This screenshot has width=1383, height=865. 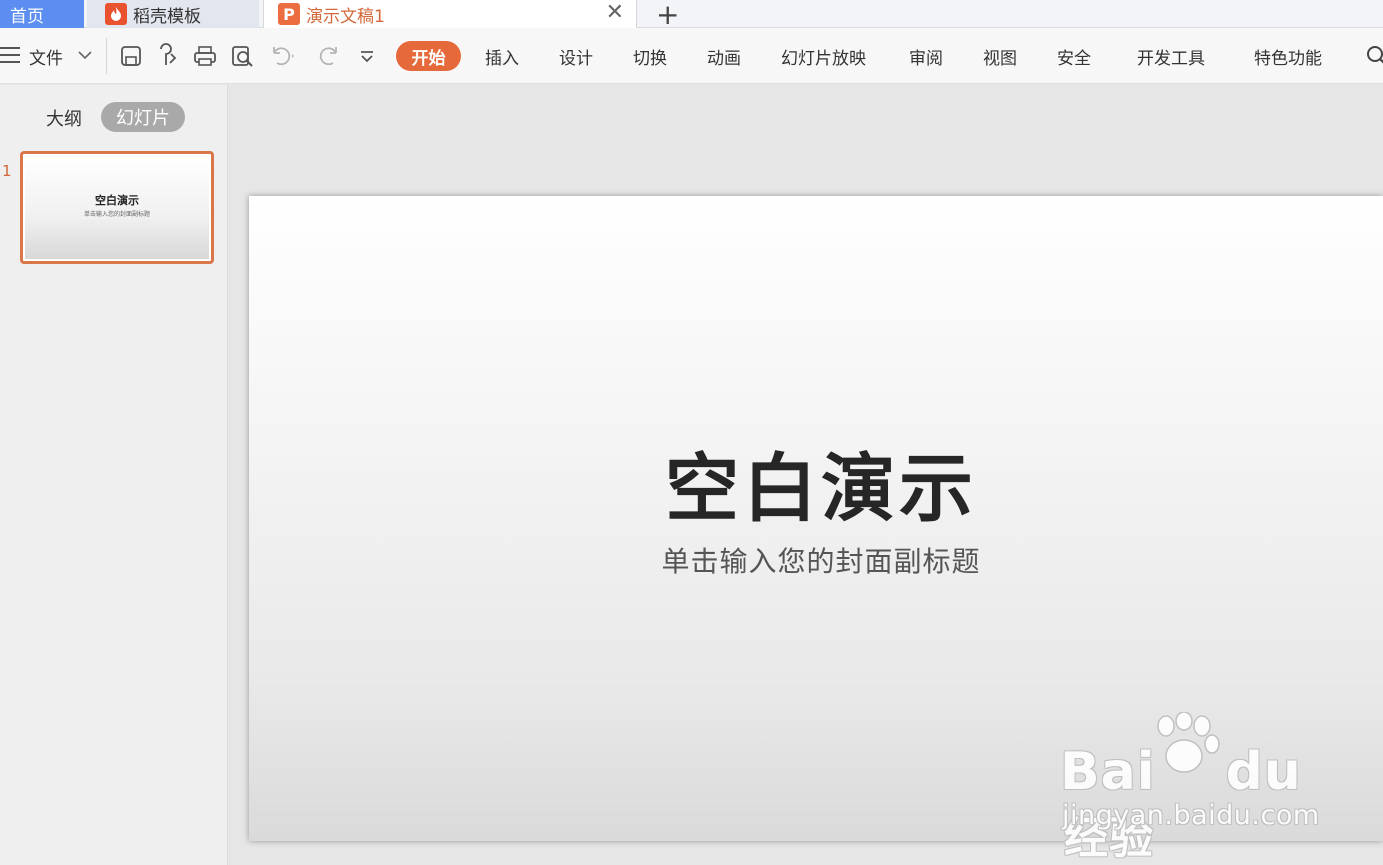 What do you see at coordinates (691, 15) in the screenshot?
I see `tab-bar: 首页 稻壳模板 P 演示文稿1 ✕ +` at bounding box center [691, 15].